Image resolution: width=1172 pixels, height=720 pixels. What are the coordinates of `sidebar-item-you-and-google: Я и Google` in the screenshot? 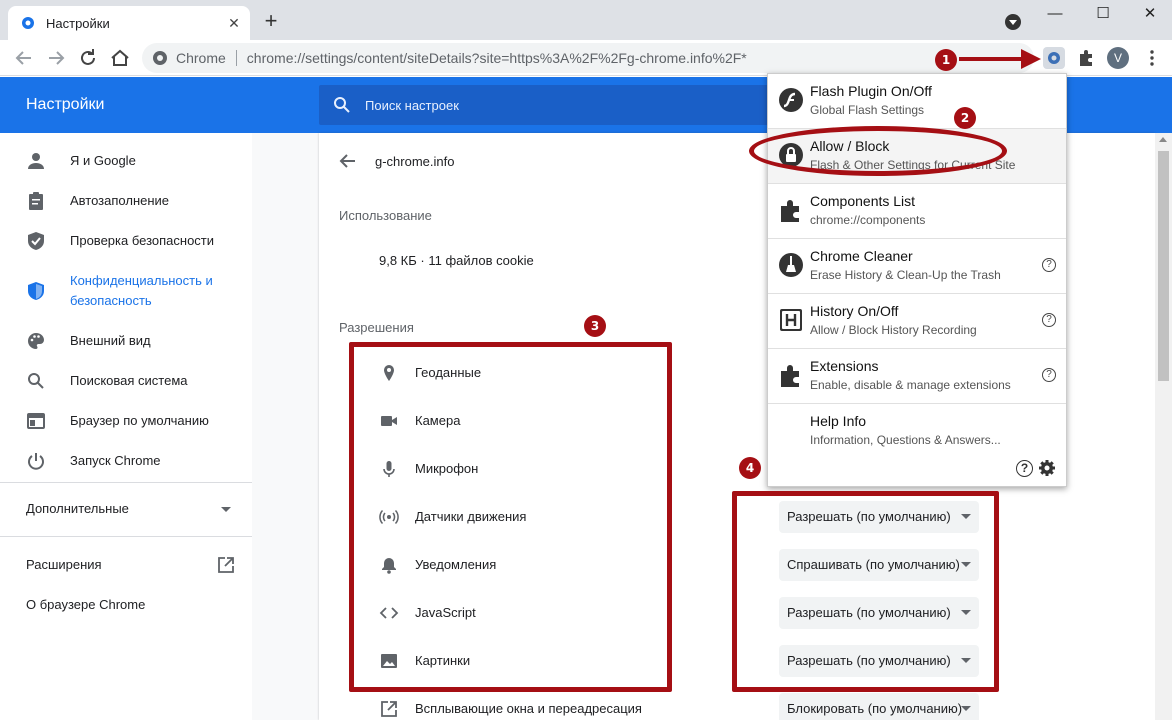 It's located at (126, 161).